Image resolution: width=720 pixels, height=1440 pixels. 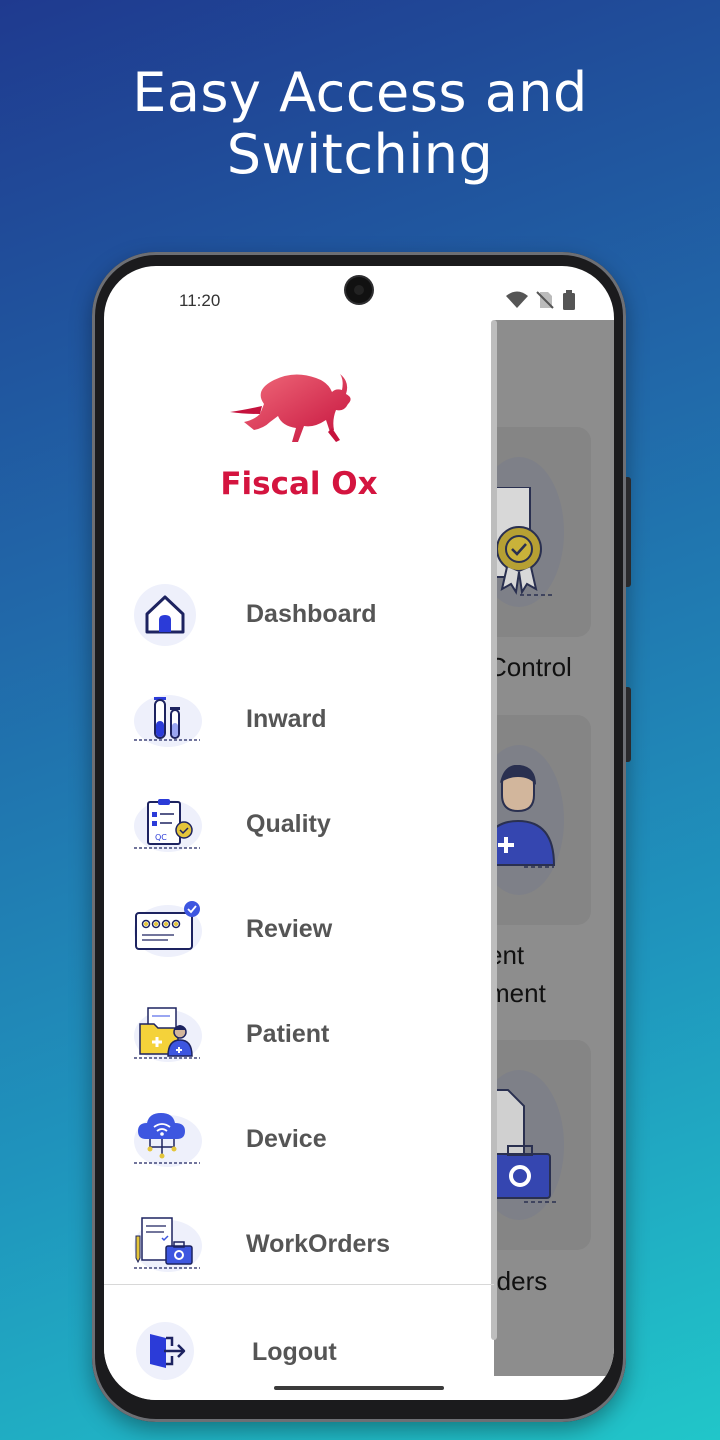 What do you see at coordinates (289, 929) in the screenshot?
I see `menu-label-review: Review` at bounding box center [289, 929].